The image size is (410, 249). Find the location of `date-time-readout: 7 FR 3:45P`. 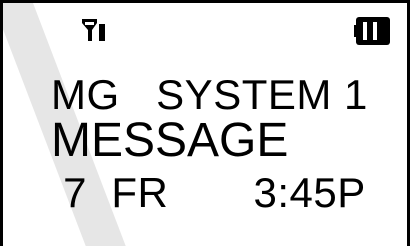

date-time-readout: 7 FR 3:45P is located at coordinates (208, 192).